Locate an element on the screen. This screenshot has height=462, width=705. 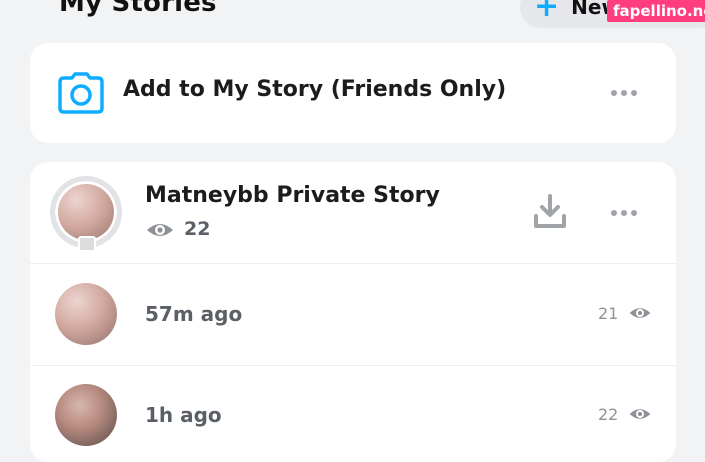
snap-view-count: 22 is located at coordinates (608, 414).